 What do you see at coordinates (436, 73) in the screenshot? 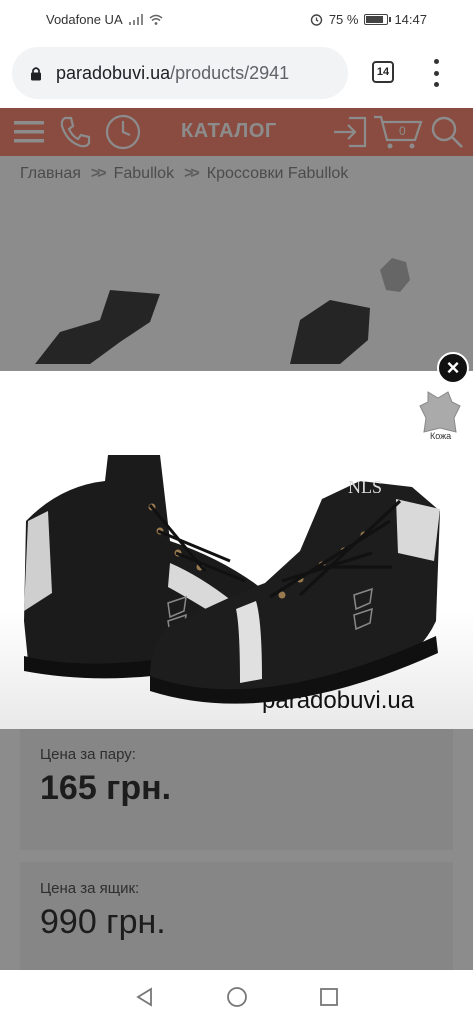
I see `browser-menu-icon` at bounding box center [436, 73].